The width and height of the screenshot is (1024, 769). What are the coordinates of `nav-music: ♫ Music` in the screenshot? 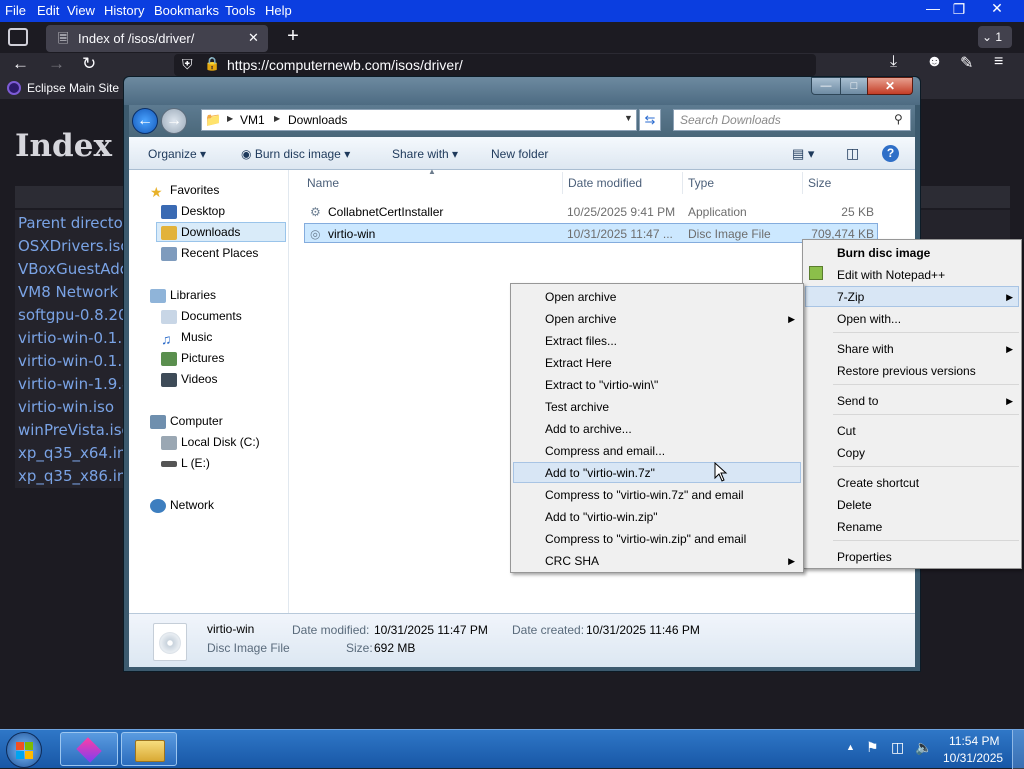 It's located at (186, 338).